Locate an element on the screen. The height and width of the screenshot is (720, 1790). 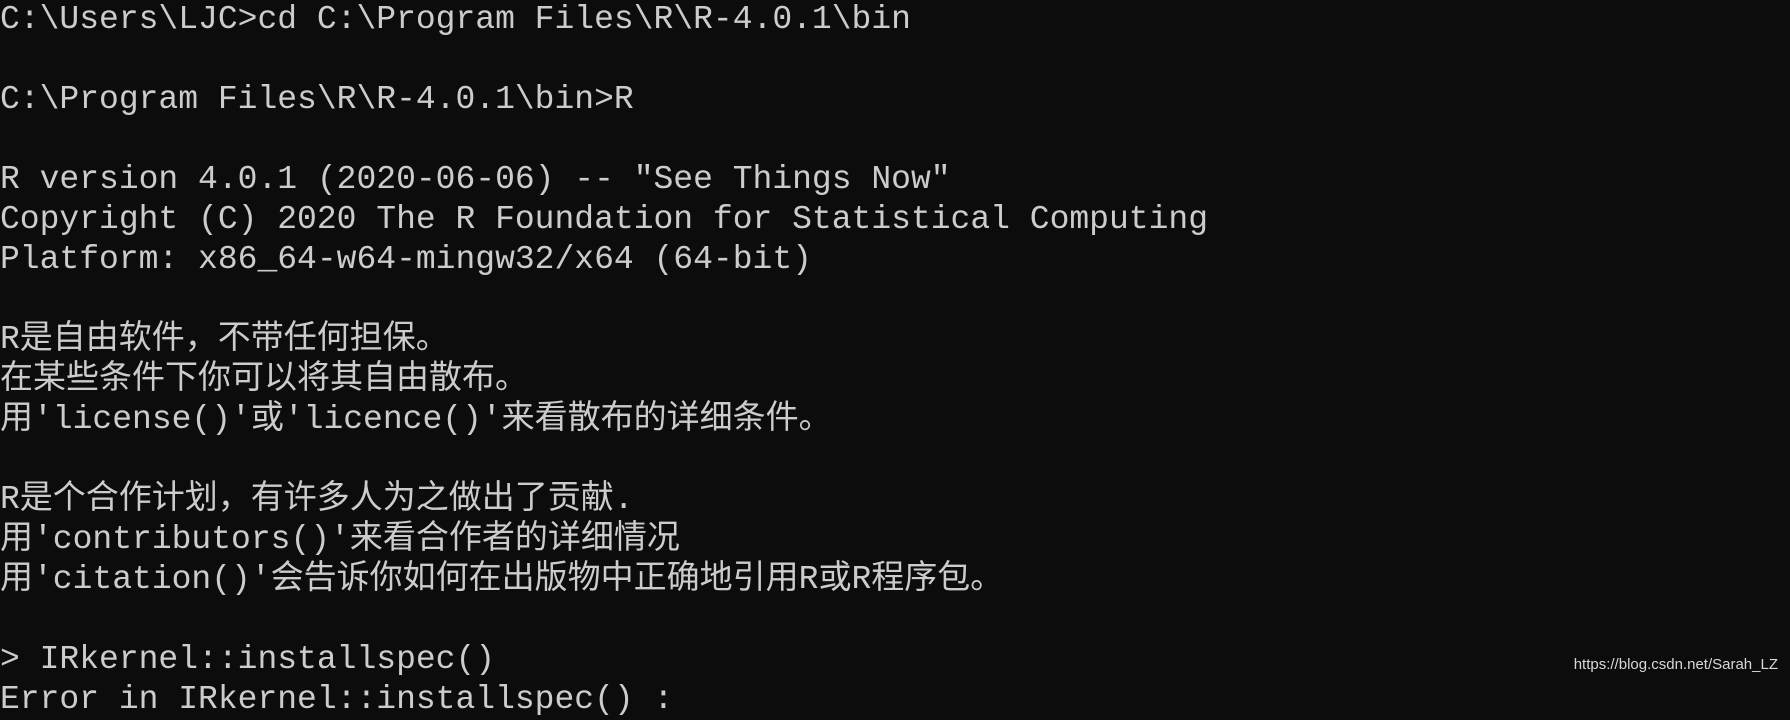
console-line: 用'license()'或'licence()'来看散布的详细条件。 is located at coordinates (416, 419).